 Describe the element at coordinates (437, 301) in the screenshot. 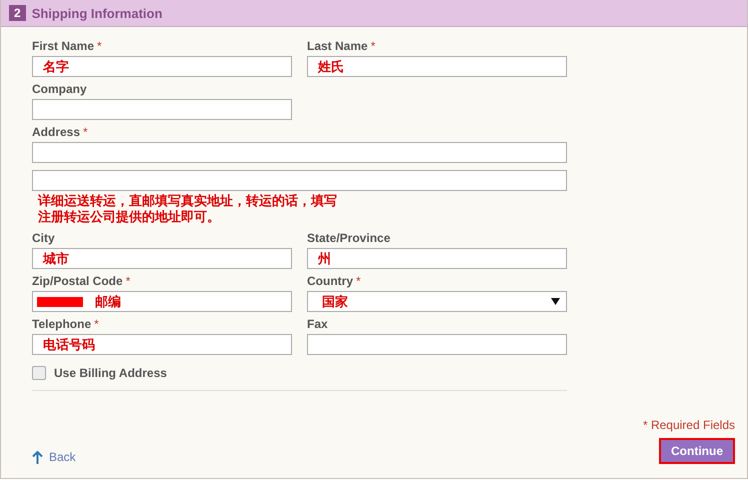

I see `country-select: 国家` at that location.